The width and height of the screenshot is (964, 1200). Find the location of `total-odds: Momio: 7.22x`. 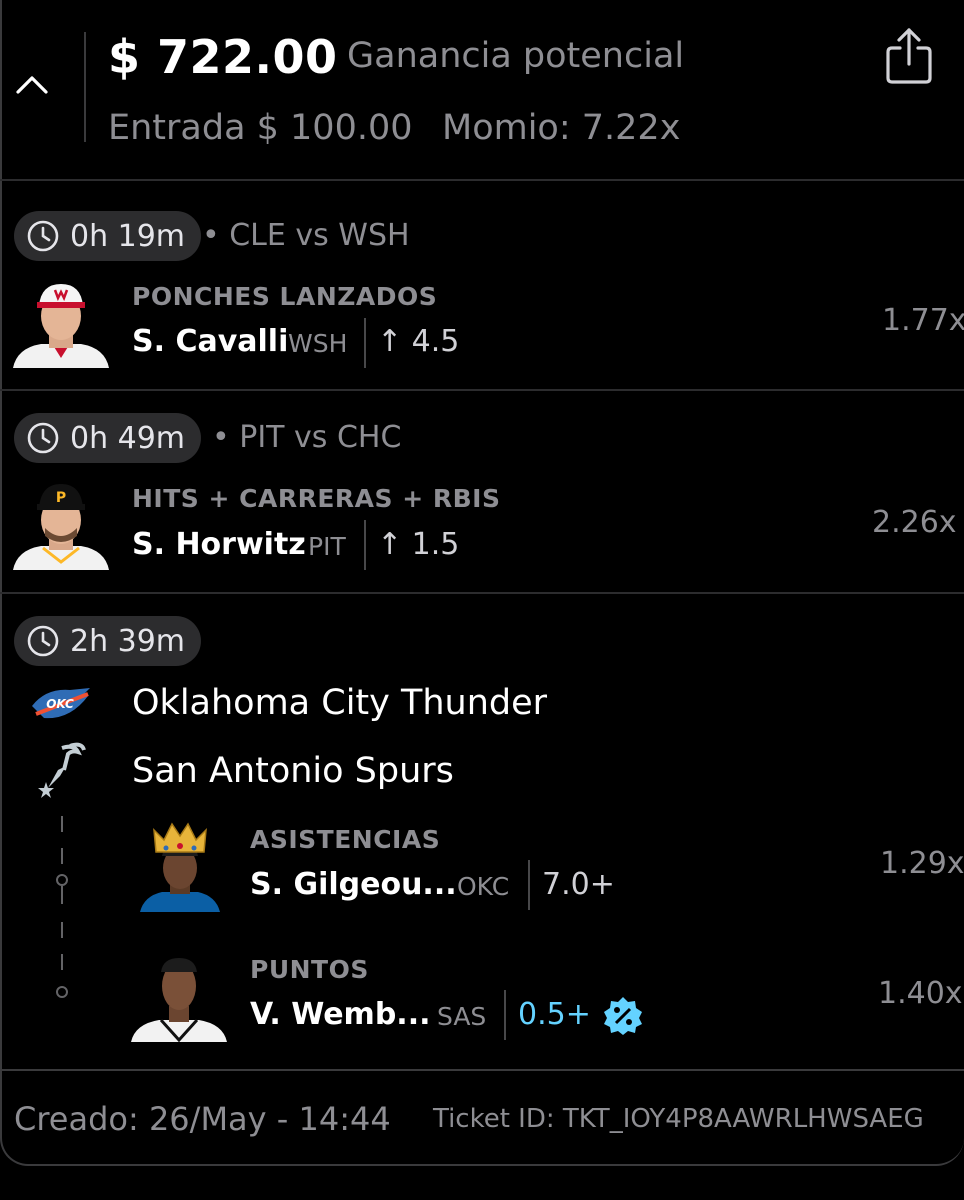

total-odds: Momio: 7.22x is located at coordinates (561, 128).